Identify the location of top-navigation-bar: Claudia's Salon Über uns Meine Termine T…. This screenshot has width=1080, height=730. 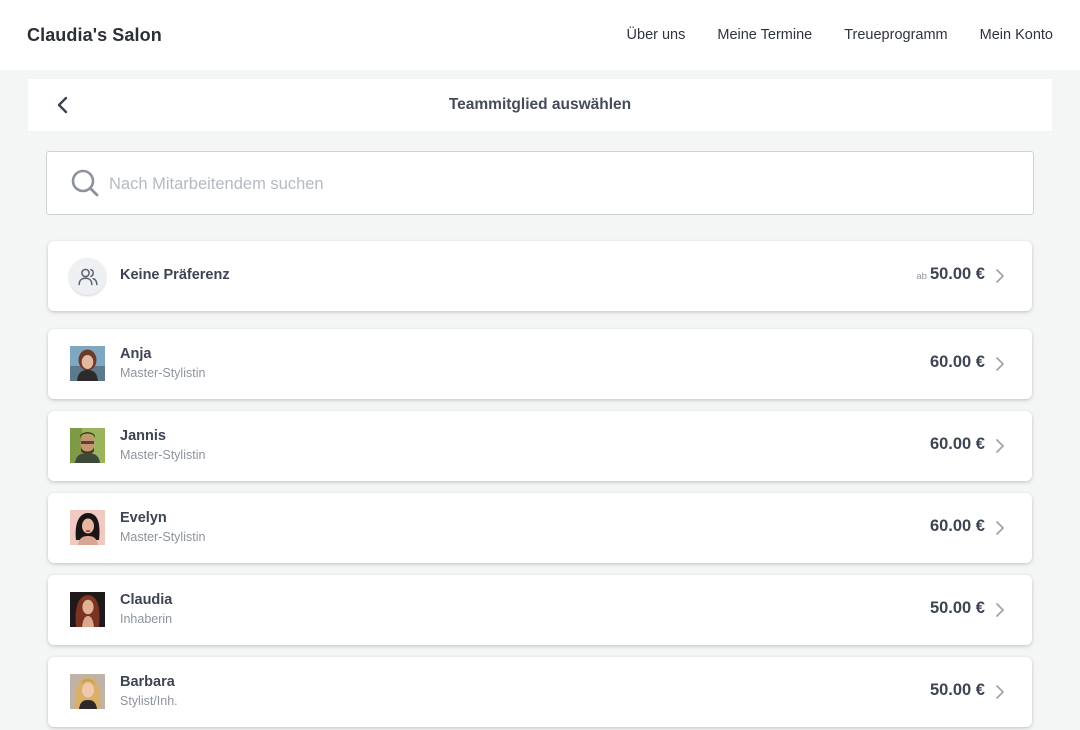
(540, 35).